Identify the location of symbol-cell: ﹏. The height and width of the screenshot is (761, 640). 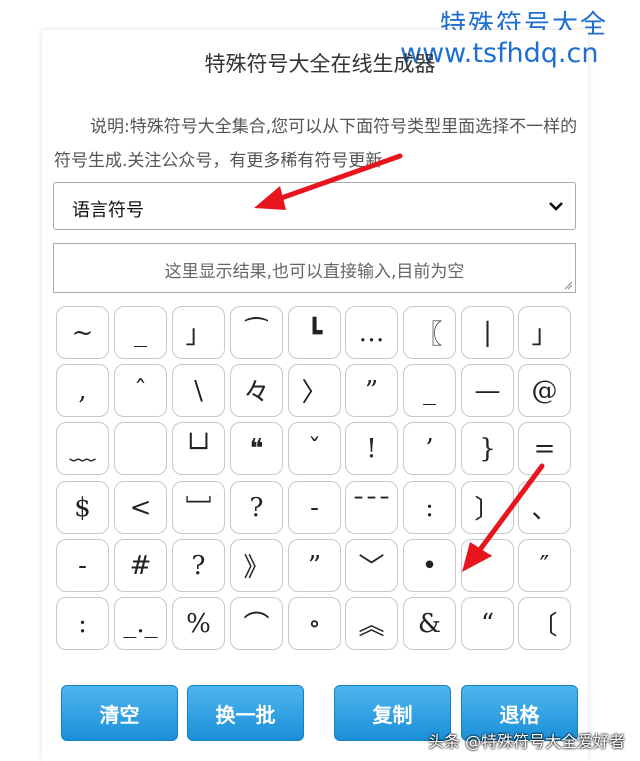
(82, 448).